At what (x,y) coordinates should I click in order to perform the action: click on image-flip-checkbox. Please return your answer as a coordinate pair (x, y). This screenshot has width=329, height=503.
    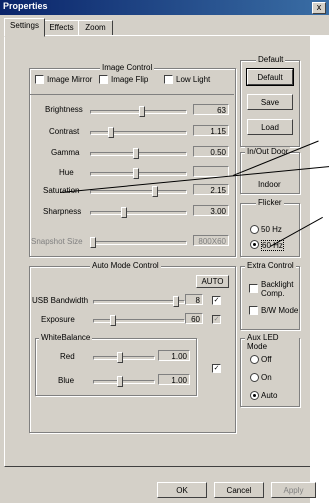
    Looking at the image, I should click on (103, 79).